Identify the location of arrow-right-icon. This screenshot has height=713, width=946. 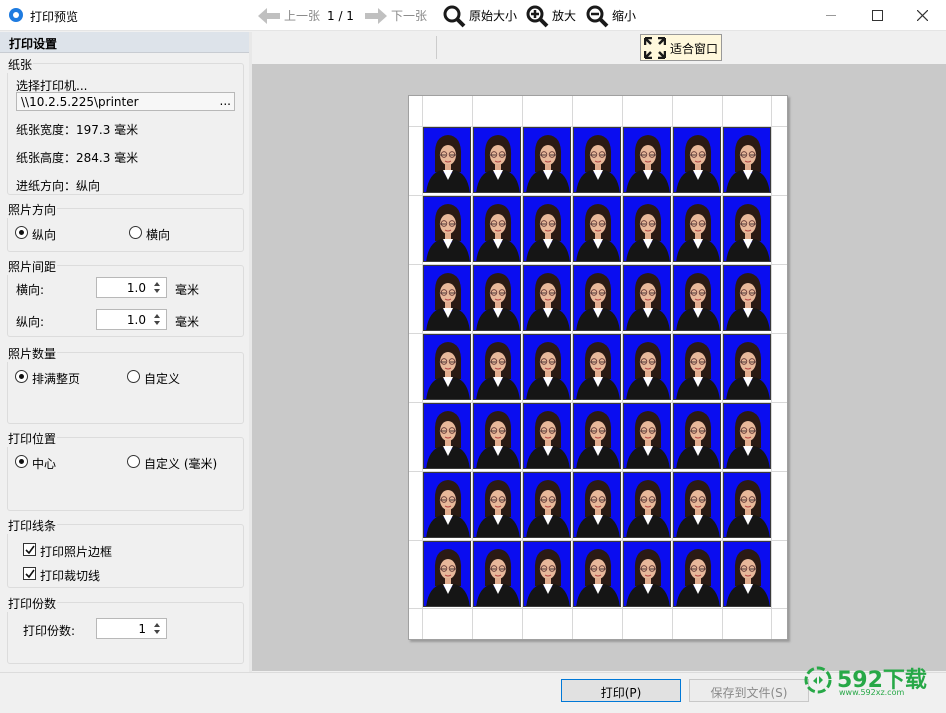
(376, 15).